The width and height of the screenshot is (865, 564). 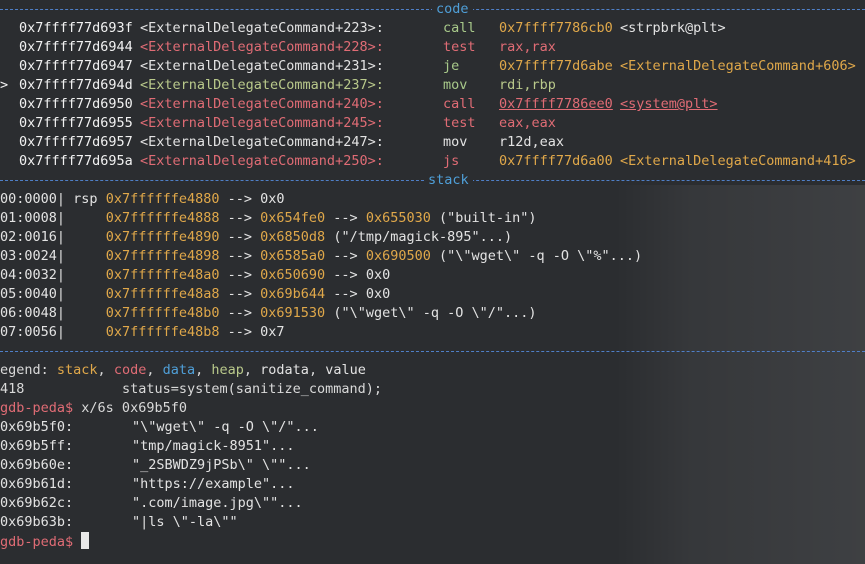 I want to click on text-cursor, so click(x=85, y=540).